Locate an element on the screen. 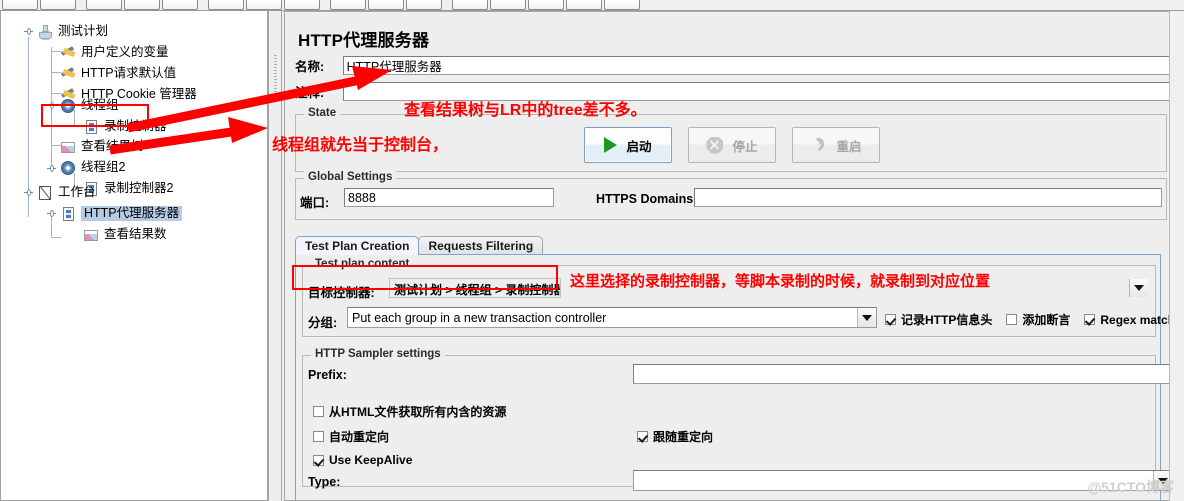 The width and height of the screenshot is (1184, 501). workbench-icon is located at coordinates (45, 193).